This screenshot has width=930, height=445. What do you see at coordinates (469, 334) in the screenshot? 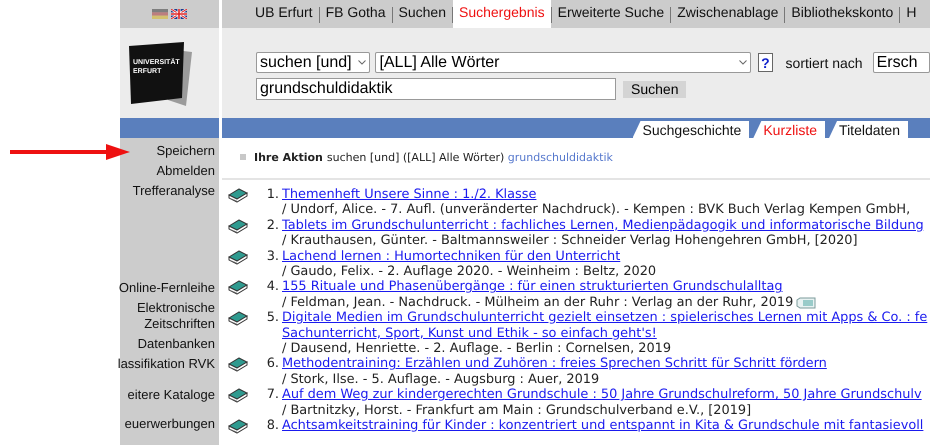
I see `result-title-link: Sachunterricht, Sport, Kunst und Ethik - so einfach geht's!` at bounding box center [469, 334].